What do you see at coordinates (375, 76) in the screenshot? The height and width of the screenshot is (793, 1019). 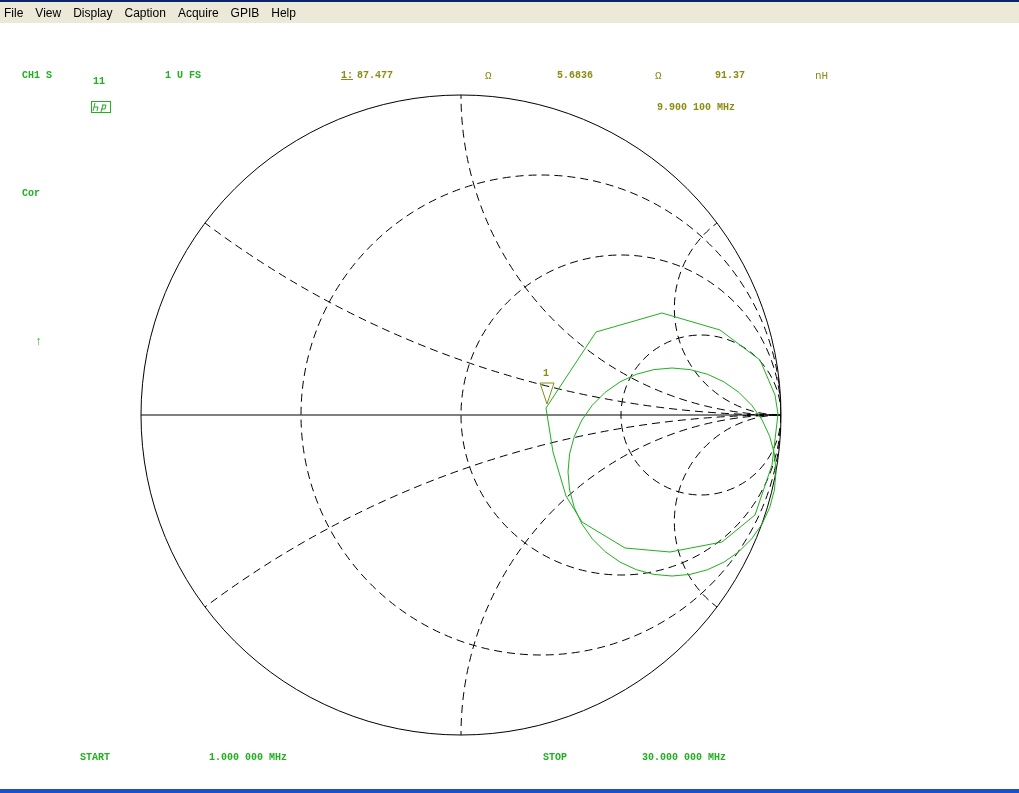 I see `marker-reading: 87.477` at bounding box center [375, 76].